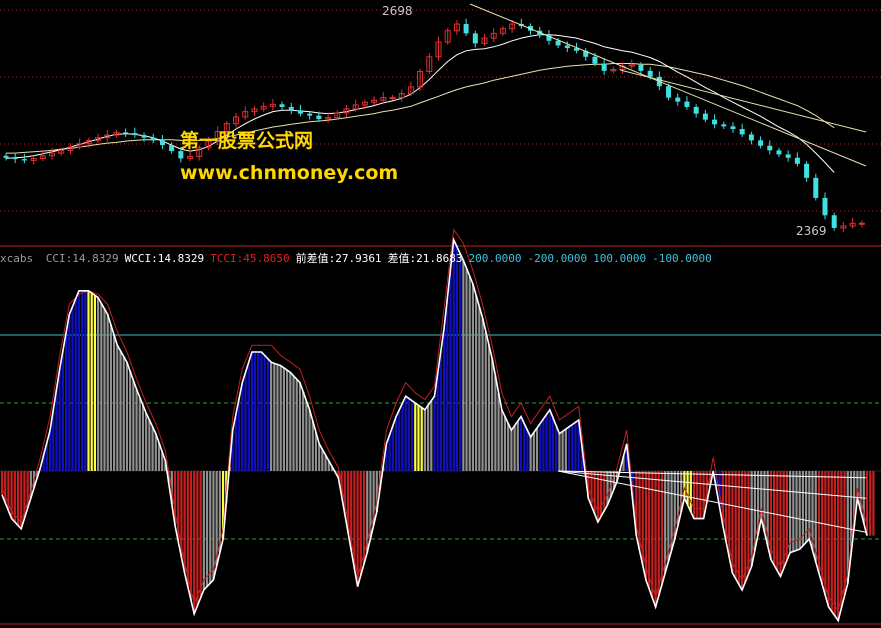 The height and width of the screenshot is (628, 881). I want to click on legend-item: 100.0000, so click(620, 258).